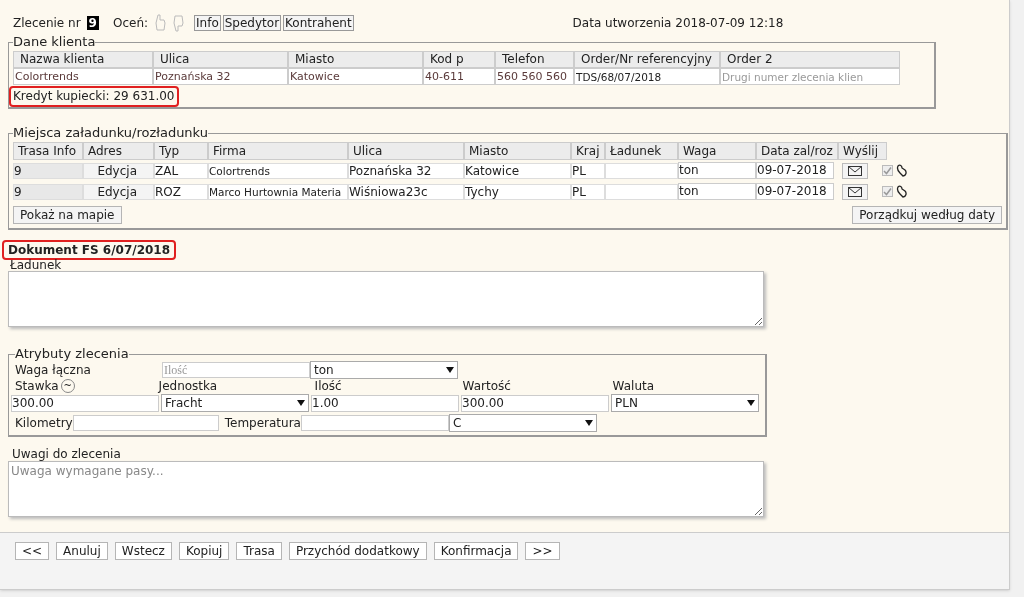  What do you see at coordinates (522, 423) in the screenshot?
I see `temperature-unit-select: C` at bounding box center [522, 423].